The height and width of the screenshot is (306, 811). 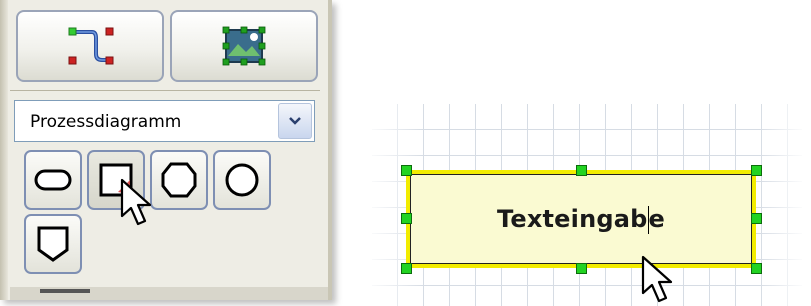 I want to click on textbox-text-before-caret: Texteingab, so click(x=572, y=218).